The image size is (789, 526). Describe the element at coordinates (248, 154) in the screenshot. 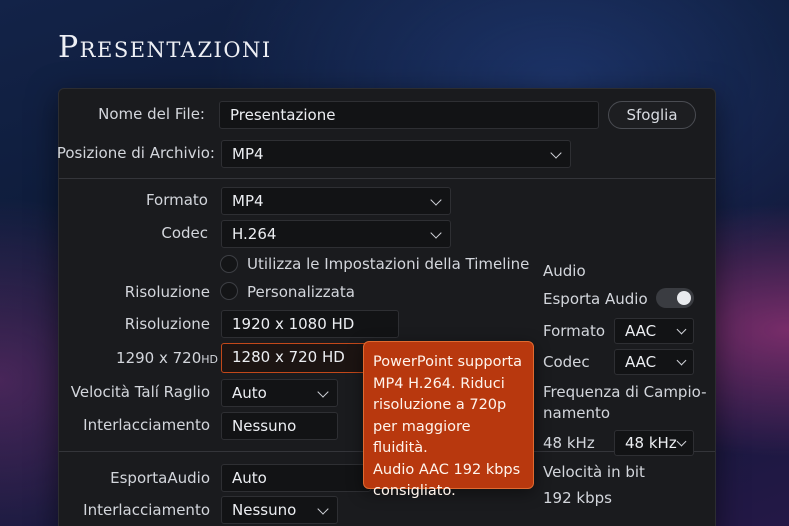

I see `location-value: MP4` at that location.